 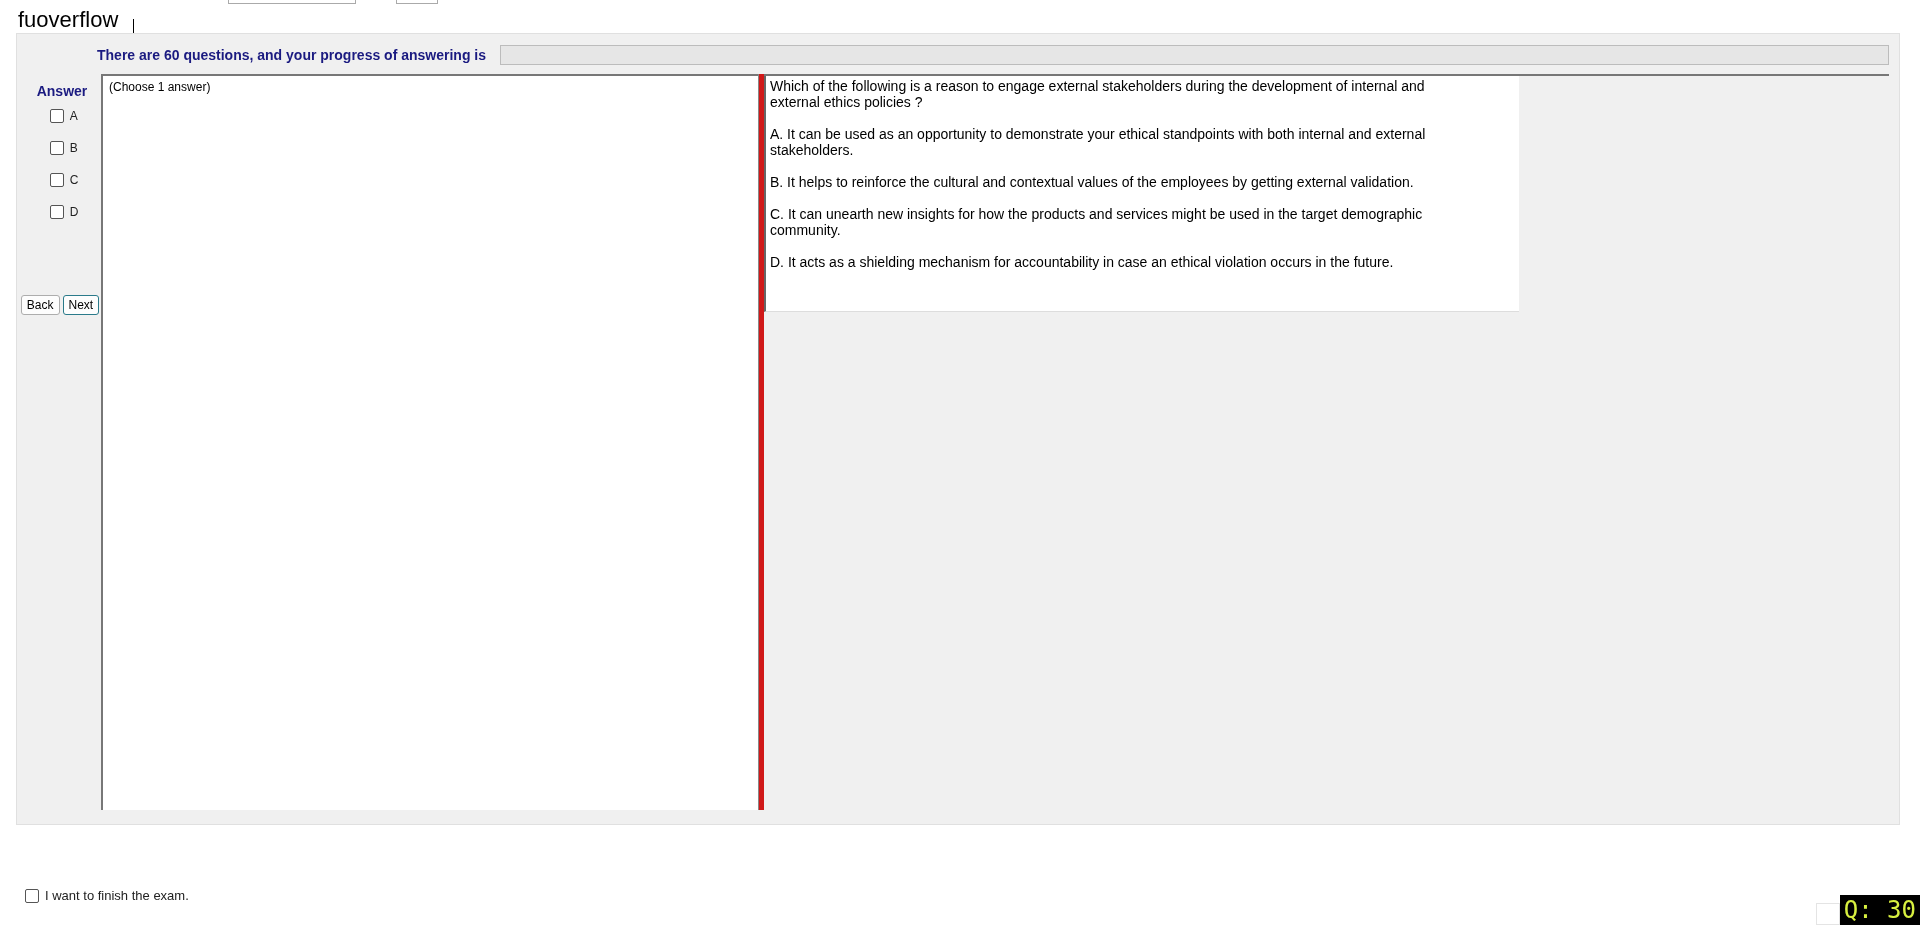 I want to click on back-button: Back, so click(x=40, y=305).